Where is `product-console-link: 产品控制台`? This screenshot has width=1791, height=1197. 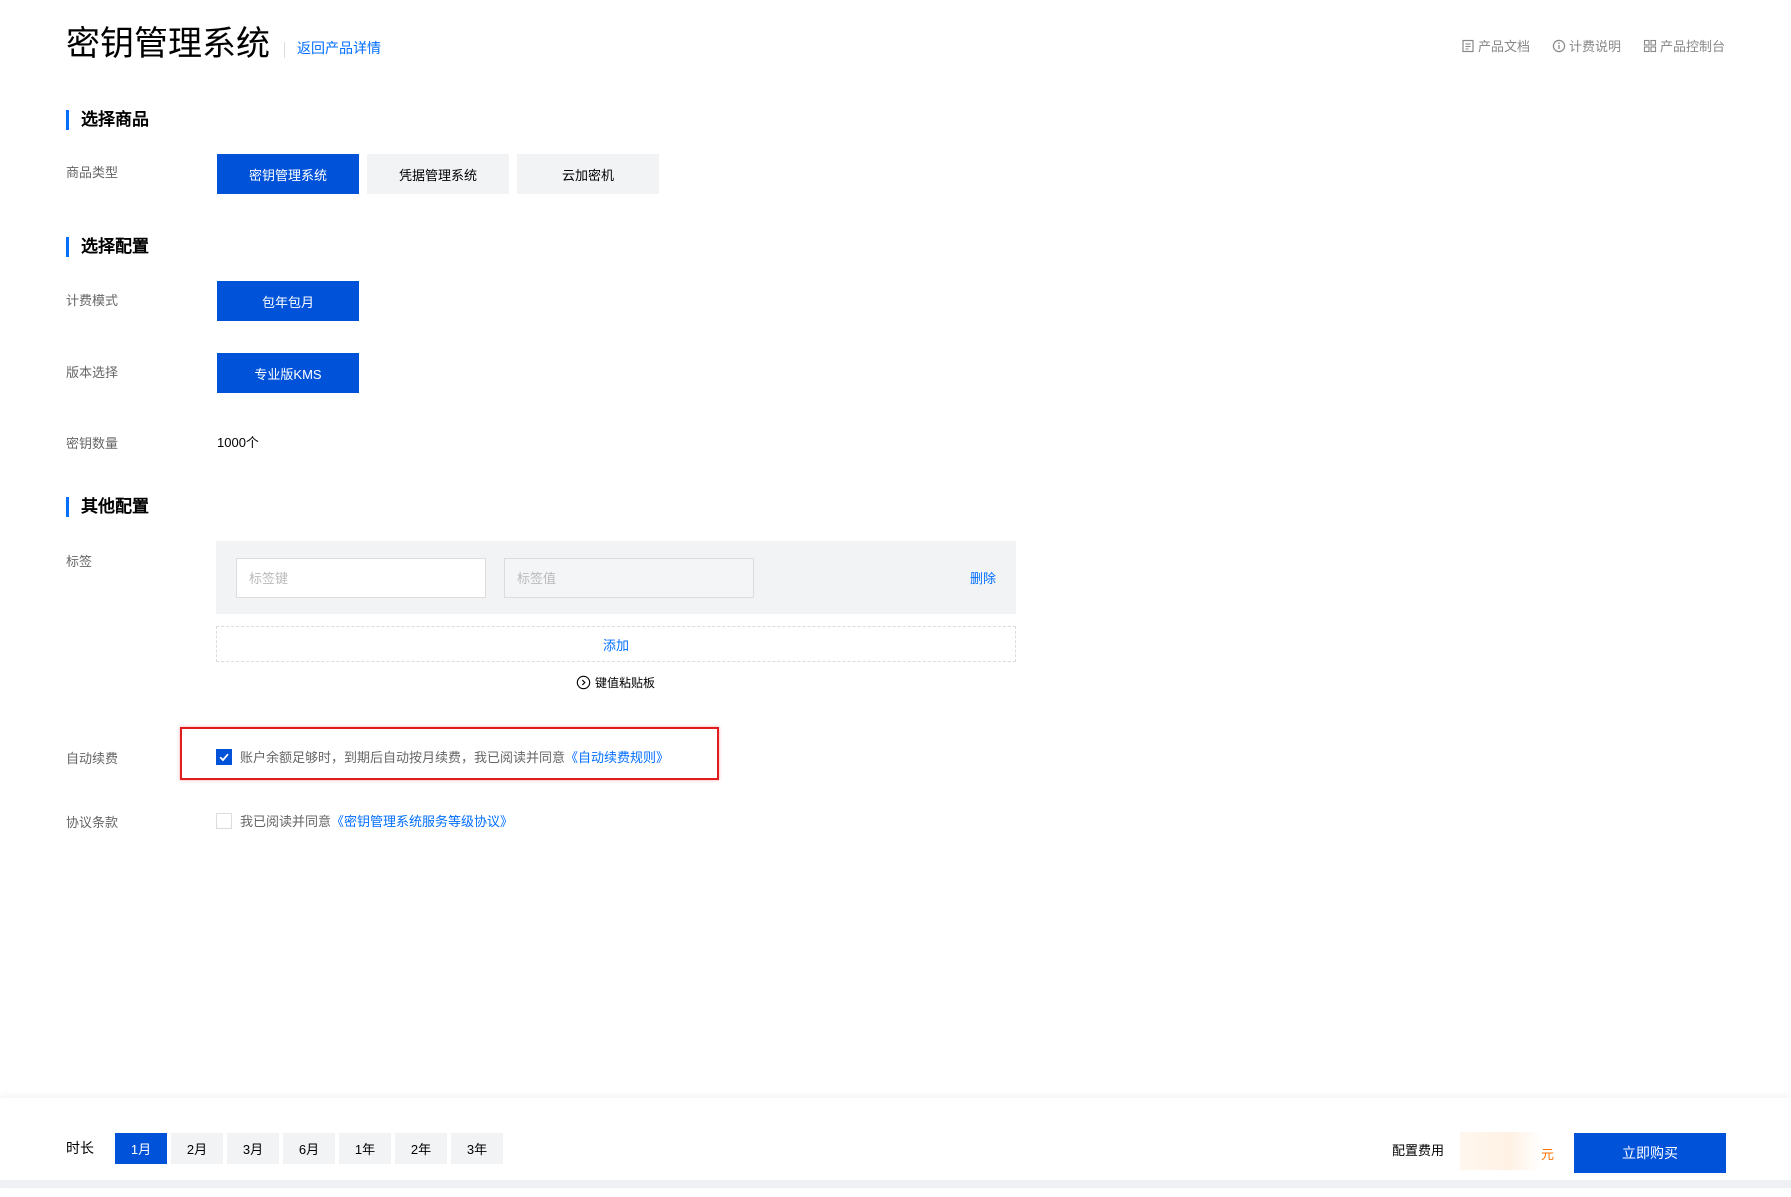 product-console-link: 产品控制台 is located at coordinates (1684, 45).